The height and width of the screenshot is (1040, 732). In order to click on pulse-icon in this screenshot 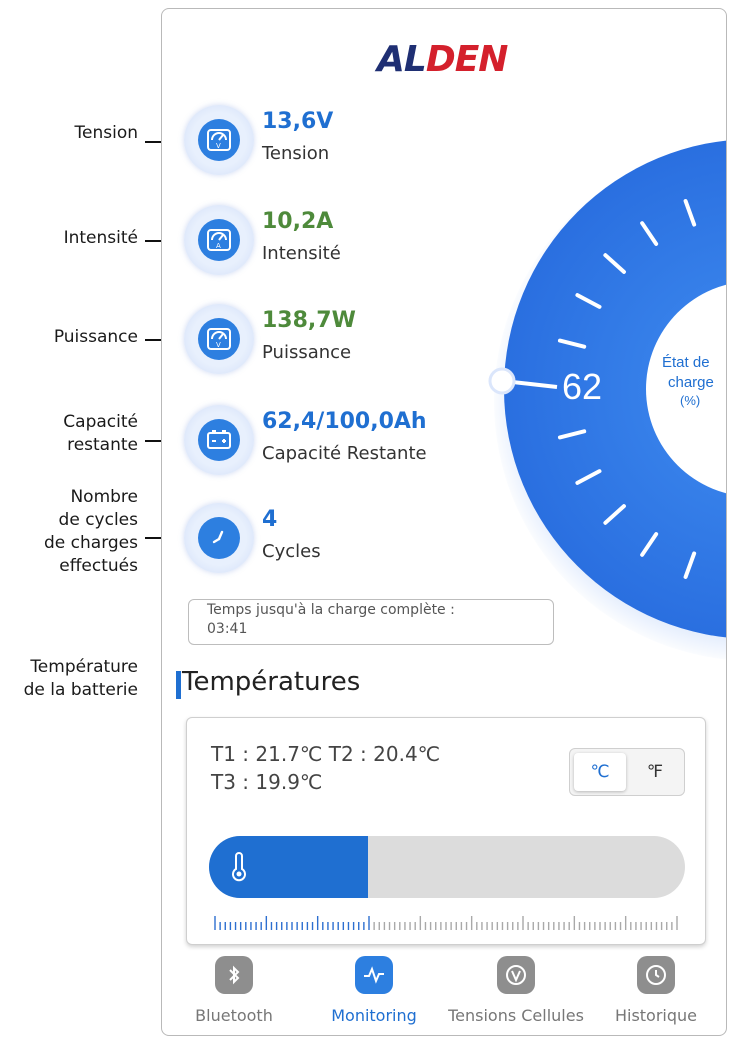, I will do `click(374, 975)`.